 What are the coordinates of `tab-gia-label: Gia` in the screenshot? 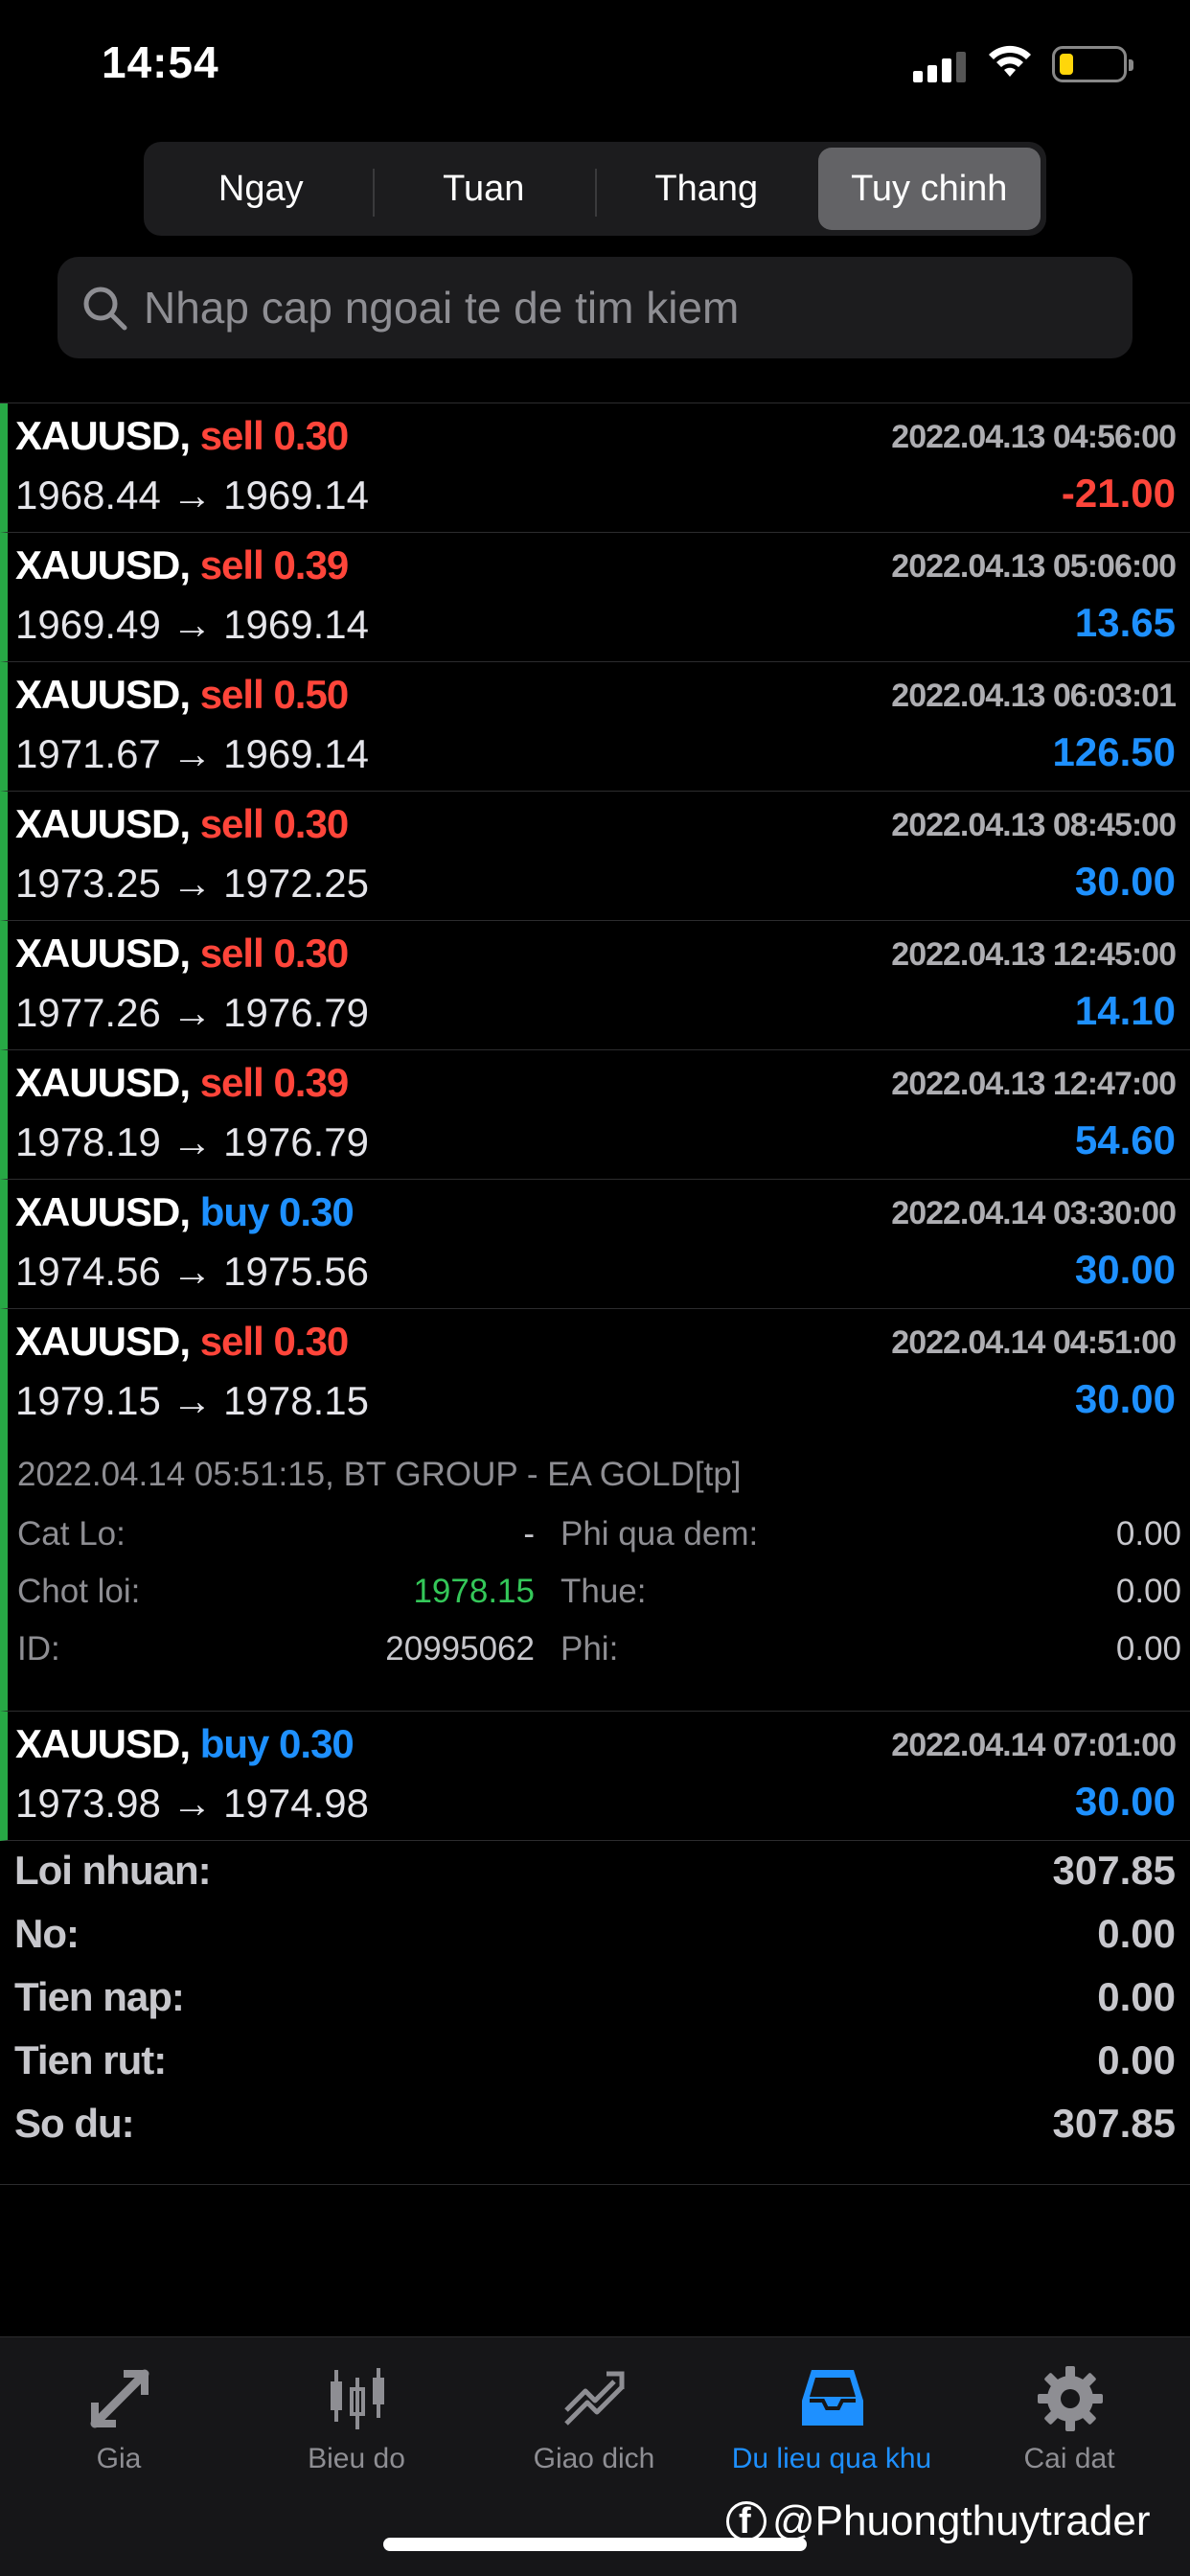 It's located at (119, 2458).